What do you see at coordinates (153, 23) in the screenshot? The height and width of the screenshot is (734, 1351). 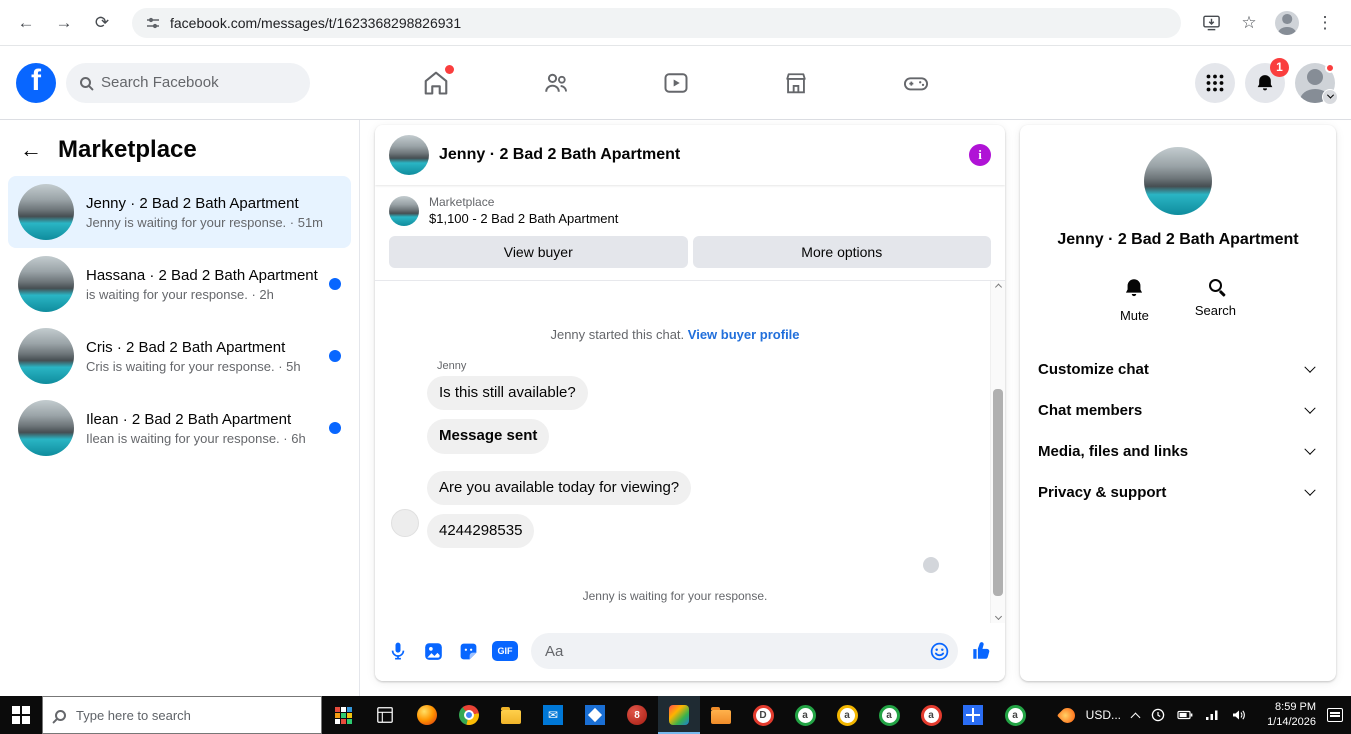 I see `site-settings-icon` at bounding box center [153, 23].